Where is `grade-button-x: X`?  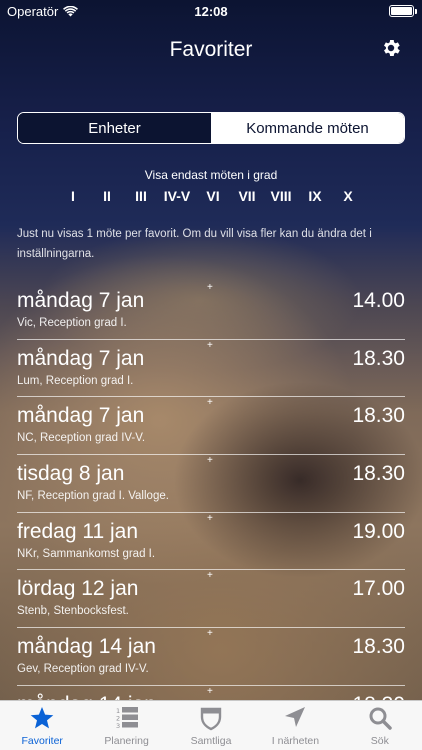 grade-button-x: X is located at coordinates (347, 196).